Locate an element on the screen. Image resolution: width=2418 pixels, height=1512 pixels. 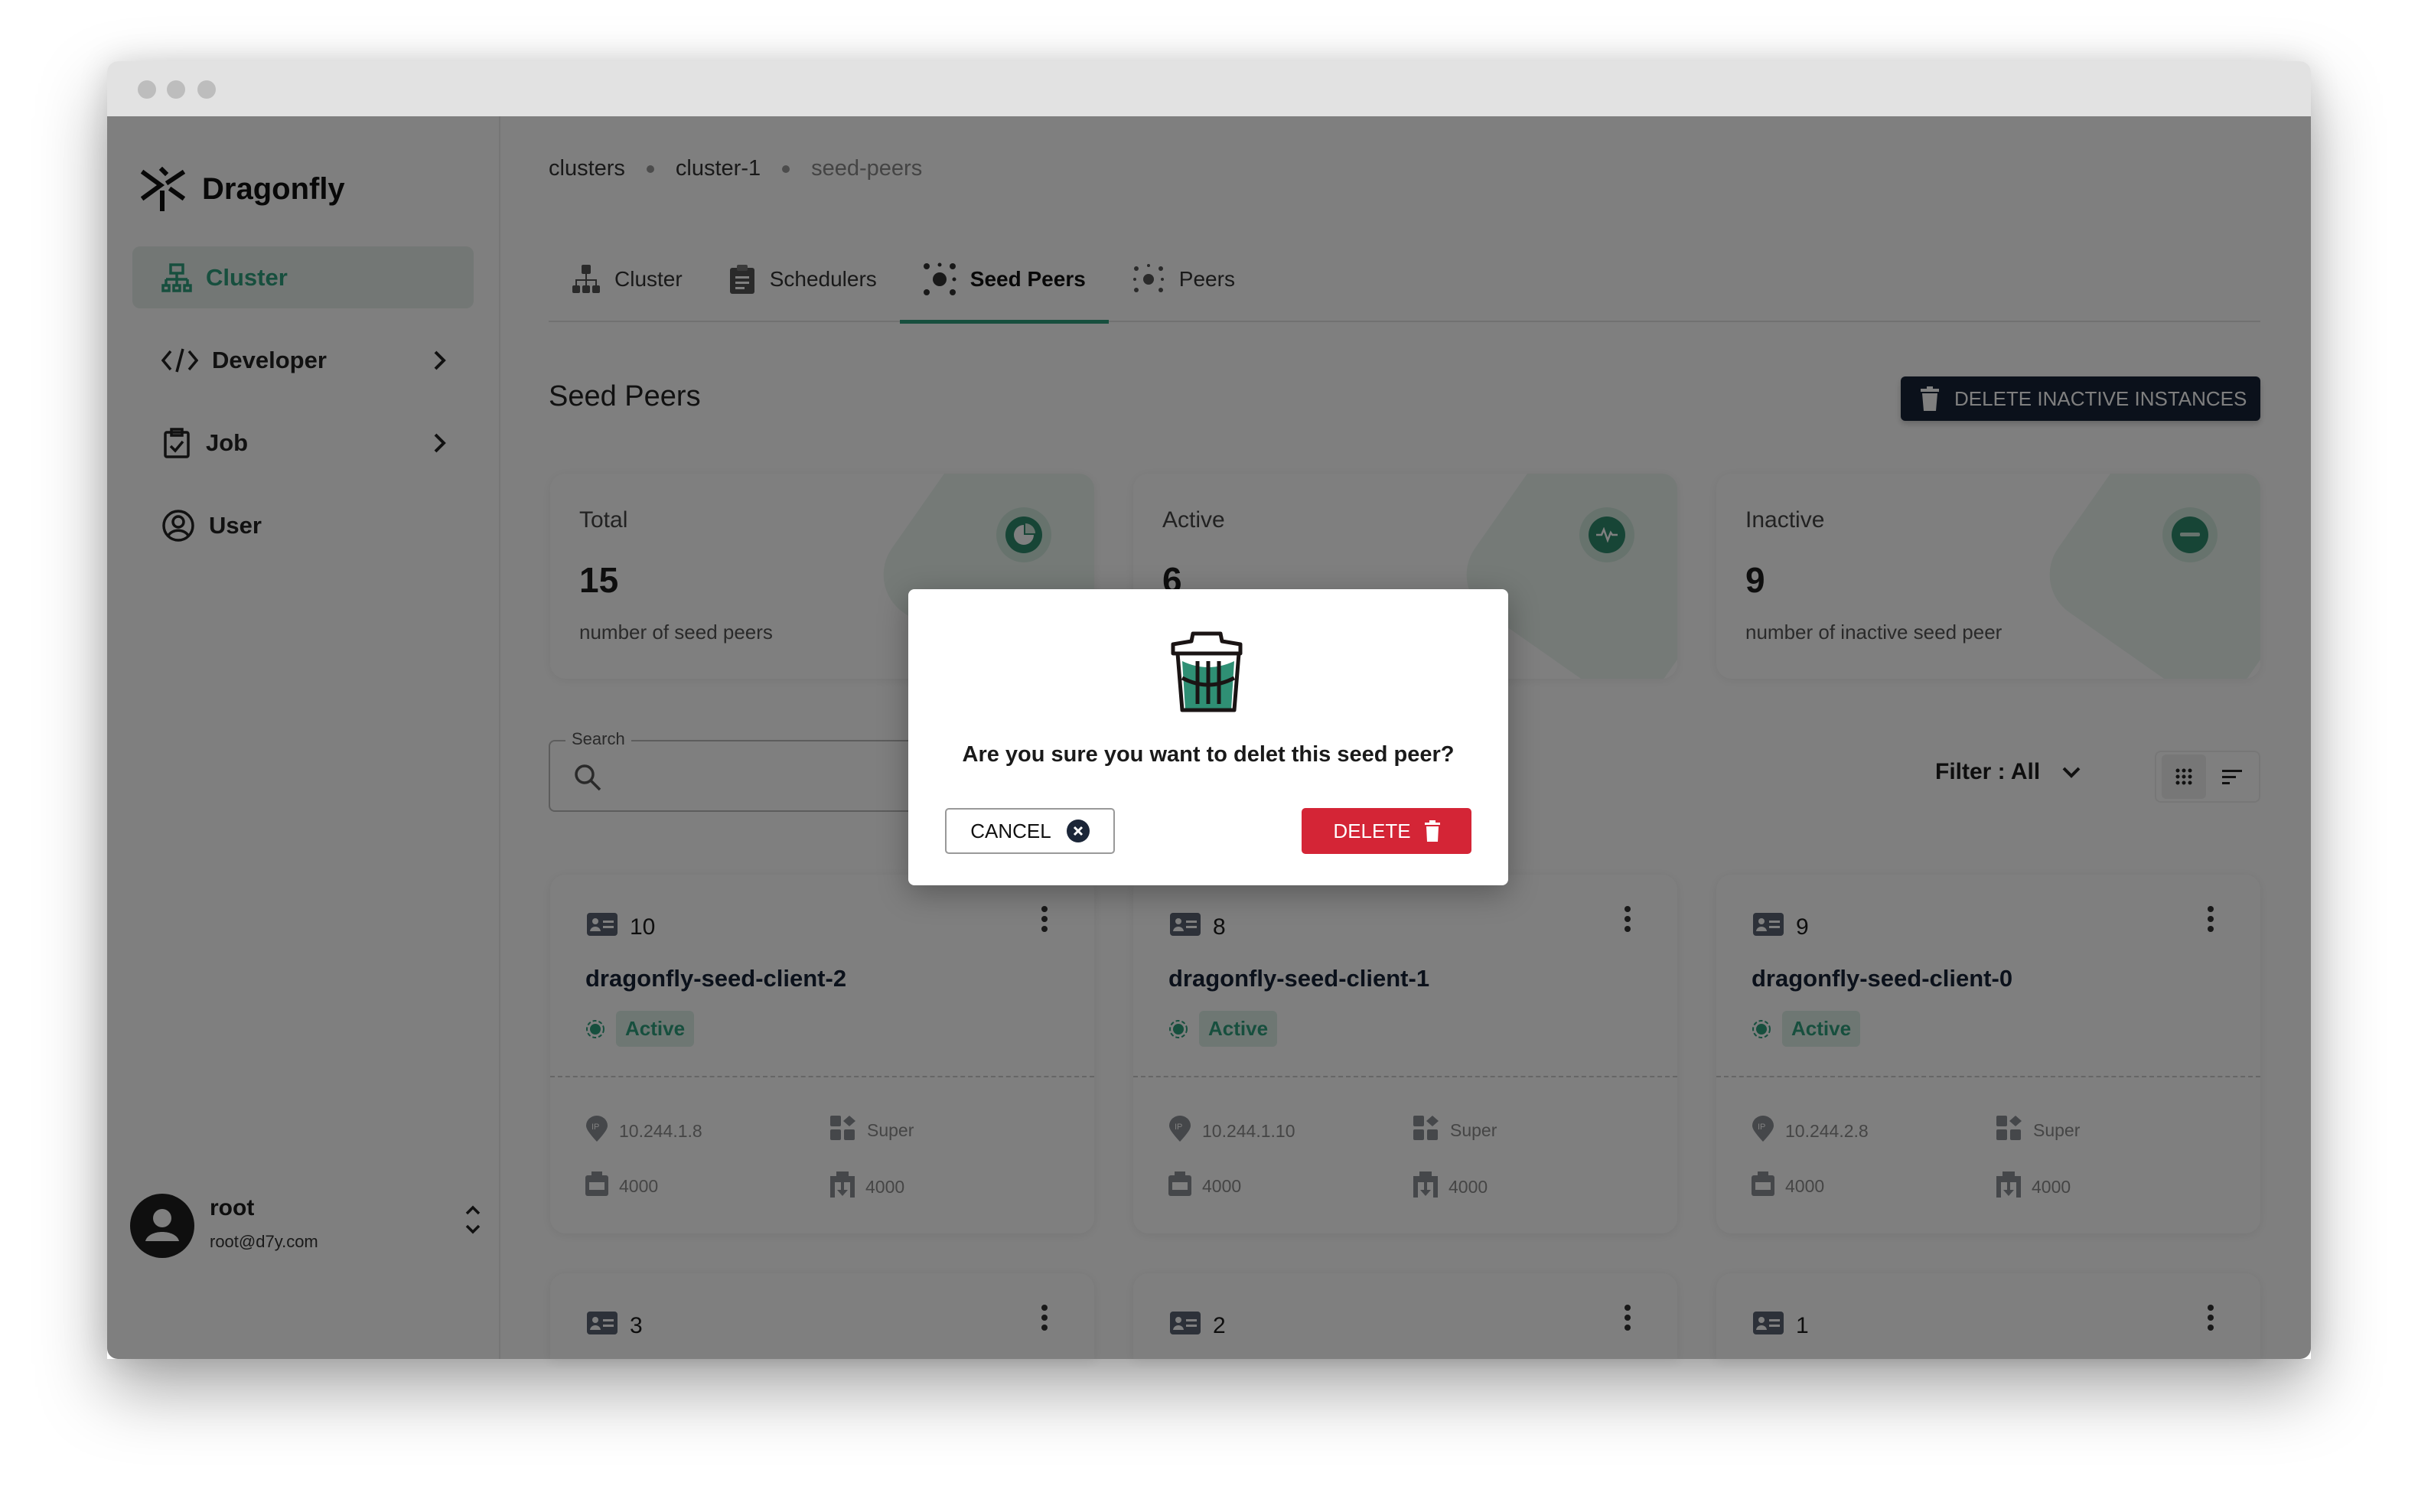
cancel-button: CANCEL is located at coordinates (1030, 831).